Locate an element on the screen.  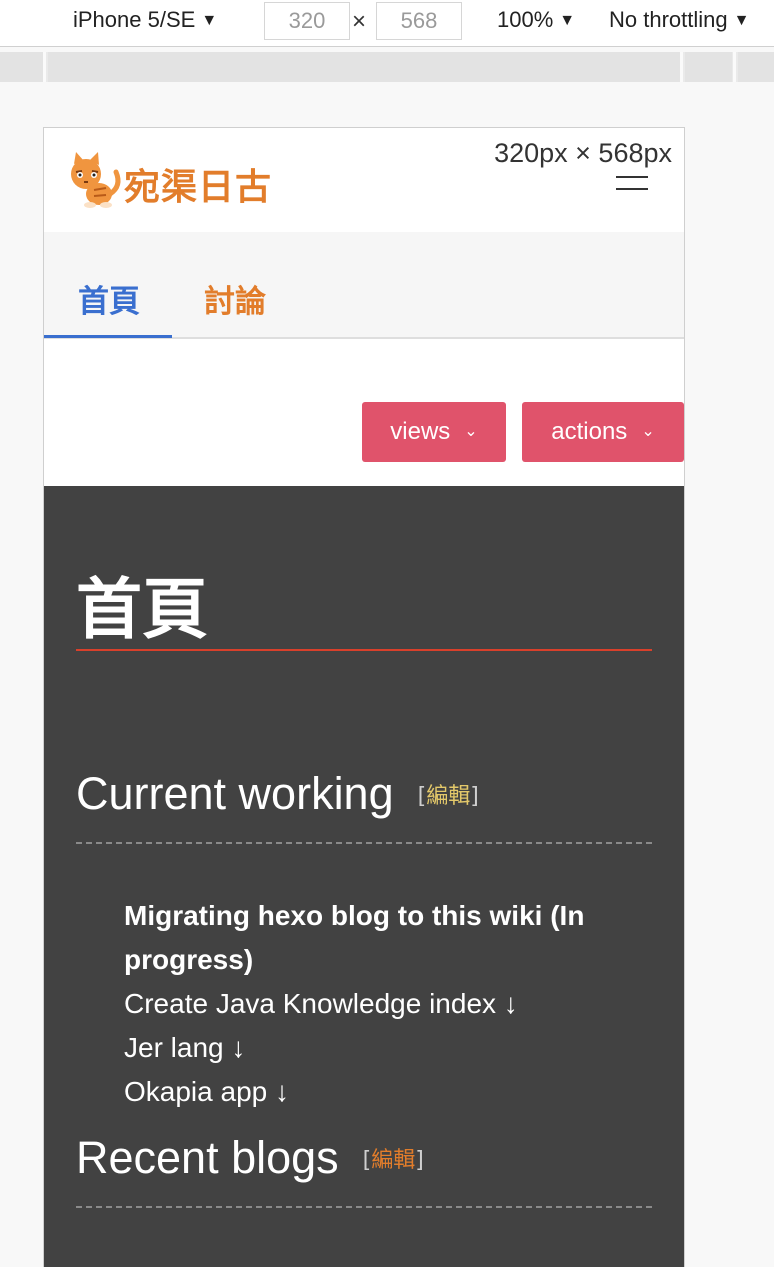
list-item: Okapia app ↓ is located at coordinates (384, 1092).